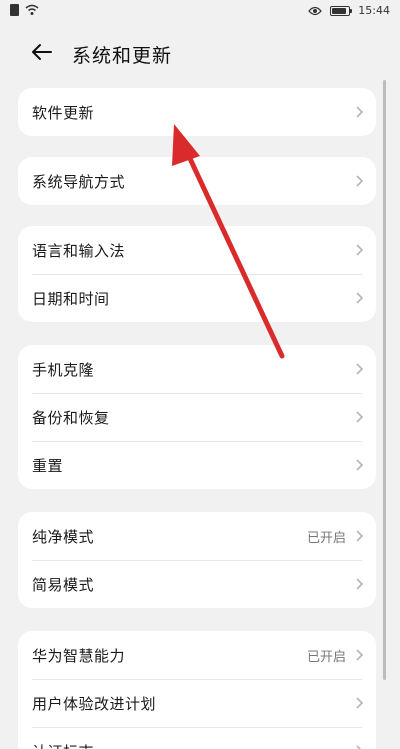 The height and width of the screenshot is (749, 400). I want to click on row-software-update: 软件更新, so click(197, 112).